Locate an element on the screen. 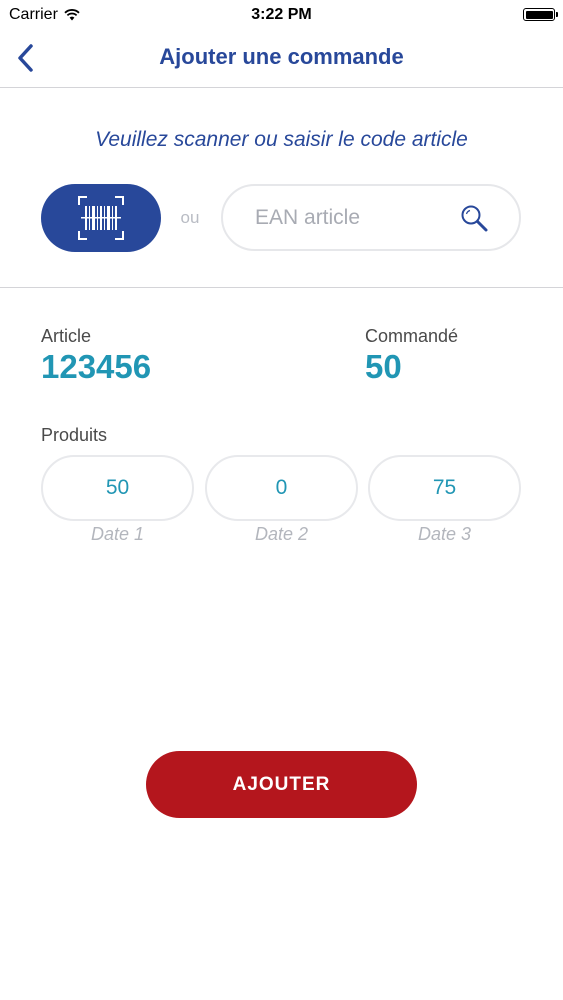  date-label-1: Date 1 is located at coordinates (117, 534).